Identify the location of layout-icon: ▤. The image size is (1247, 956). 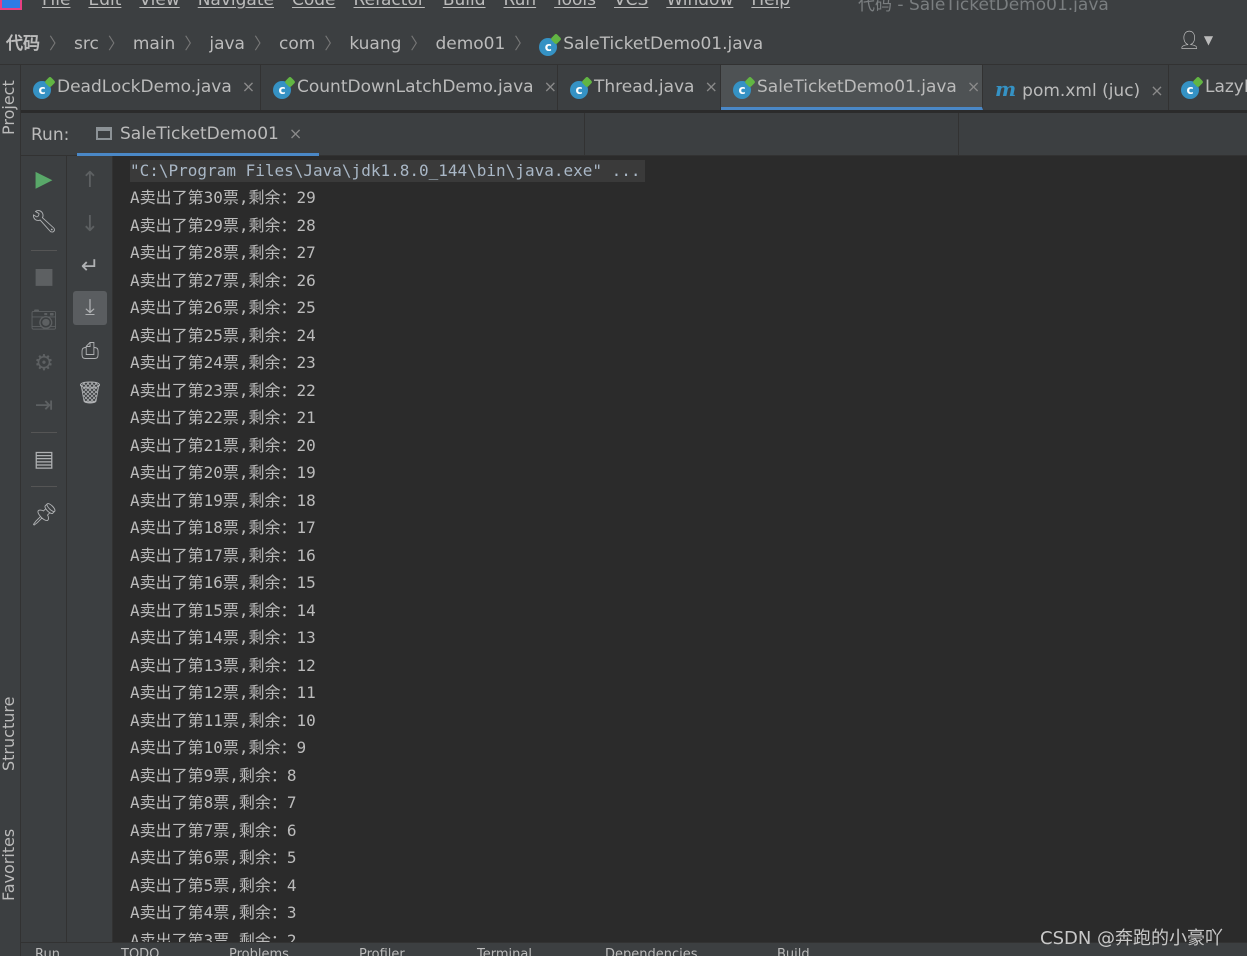
(44, 459).